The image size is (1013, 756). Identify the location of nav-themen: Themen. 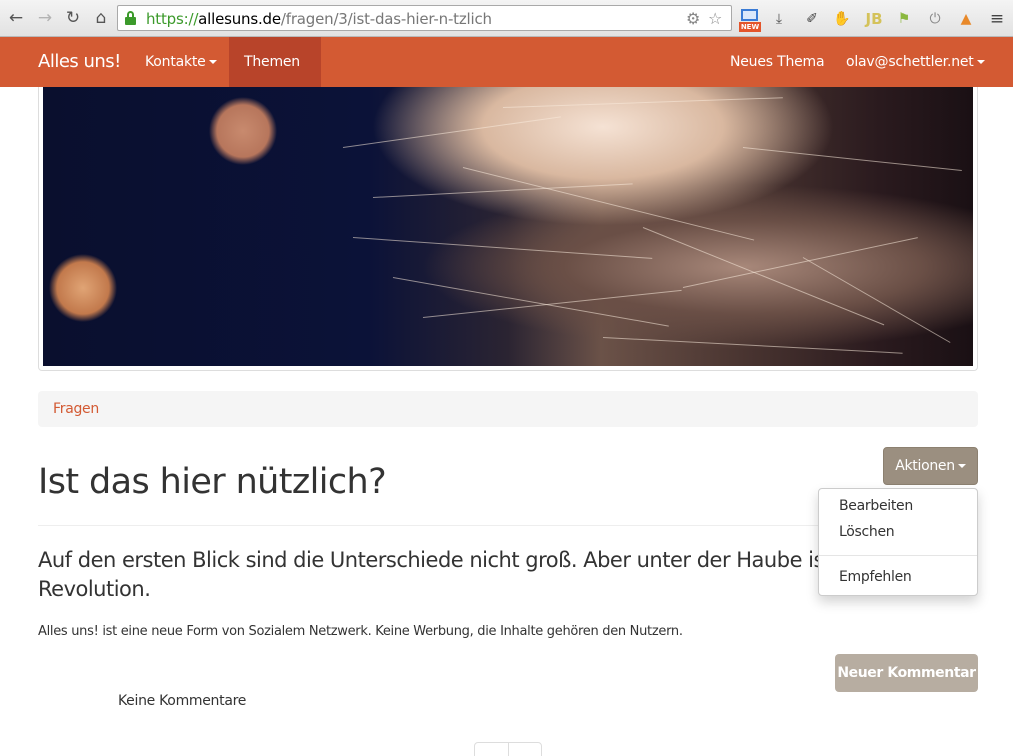
(275, 75).